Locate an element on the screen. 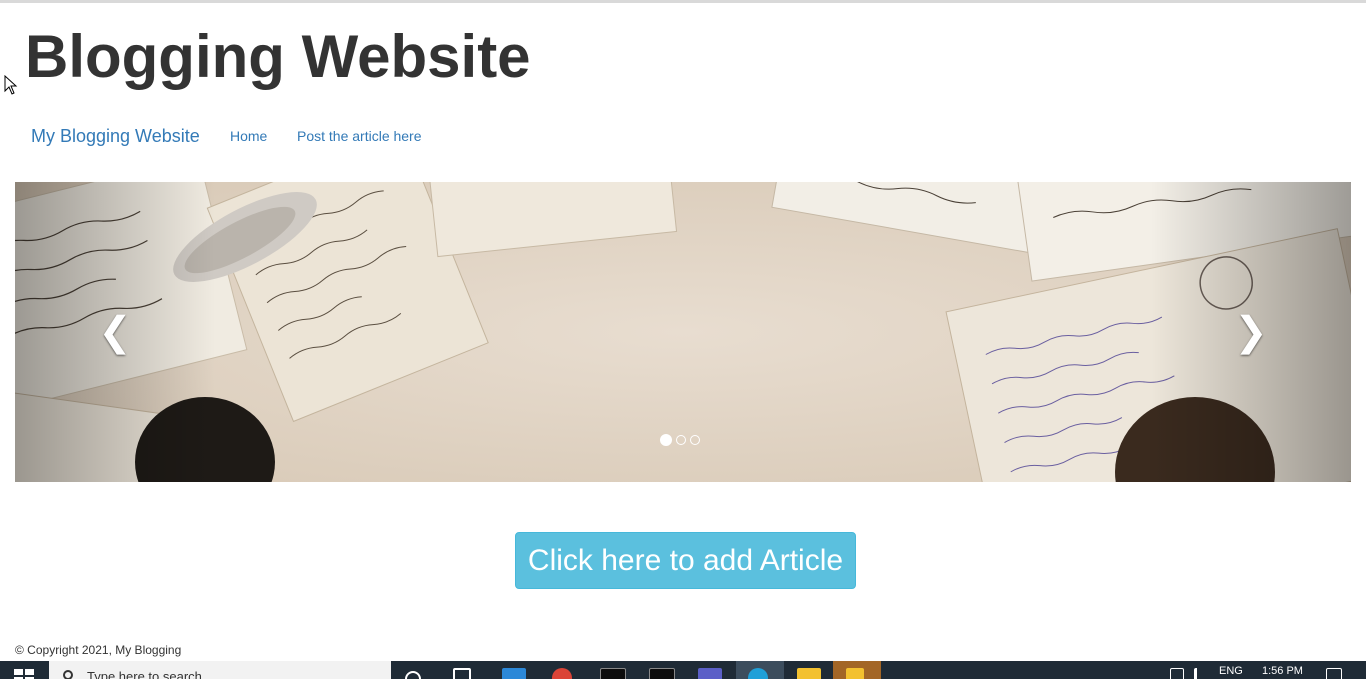 The image size is (1366, 679). teams-icon is located at coordinates (710, 673).